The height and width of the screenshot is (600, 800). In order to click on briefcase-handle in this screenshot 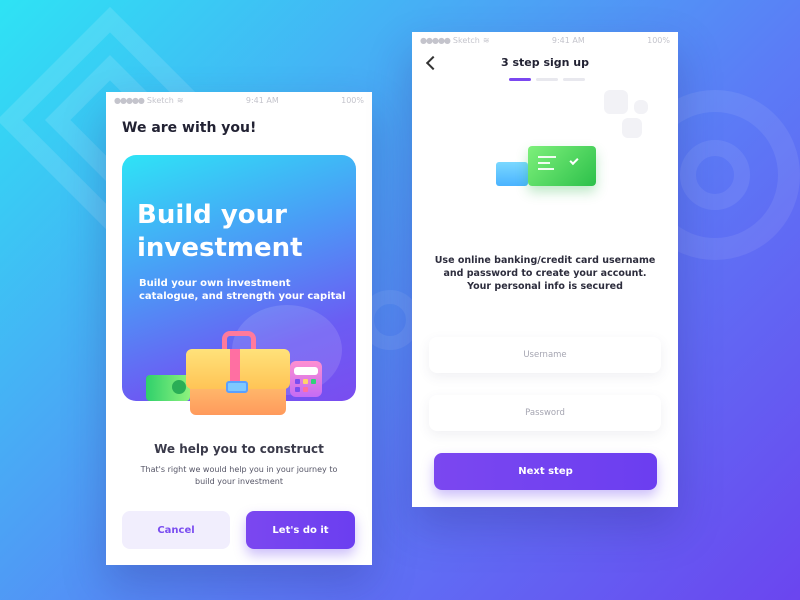, I will do `click(239, 341)`.